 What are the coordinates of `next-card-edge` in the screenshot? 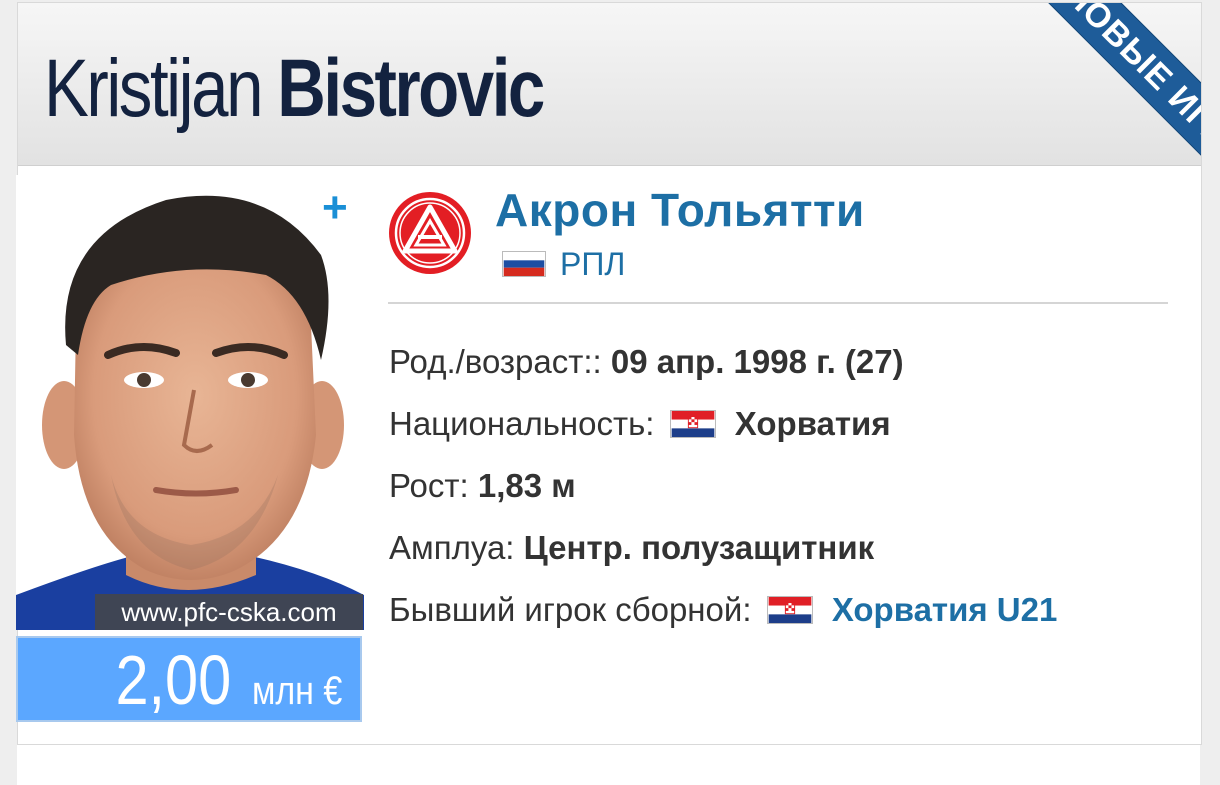 It's located at (608, 764).